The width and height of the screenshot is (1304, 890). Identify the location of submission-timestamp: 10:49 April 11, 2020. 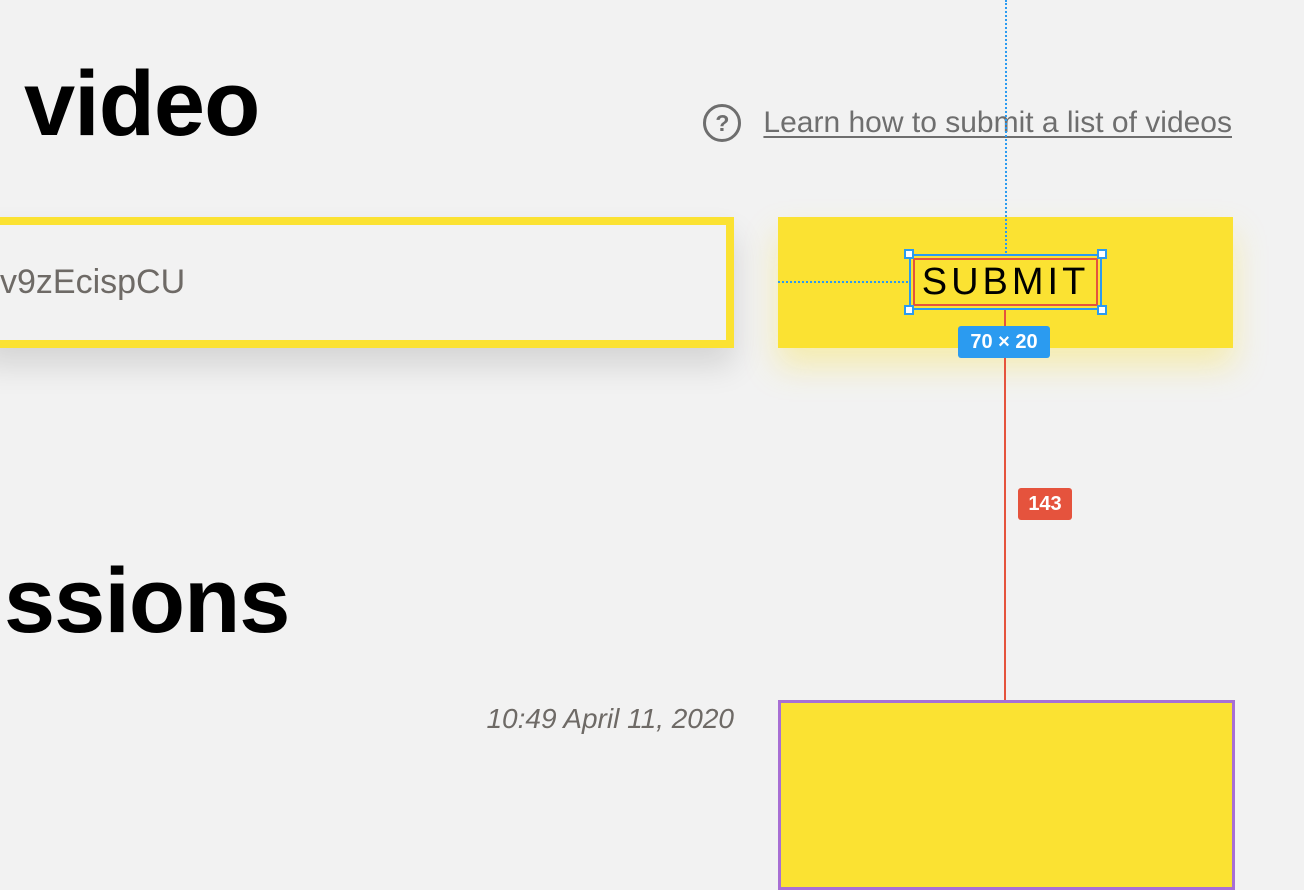
(610, 718).